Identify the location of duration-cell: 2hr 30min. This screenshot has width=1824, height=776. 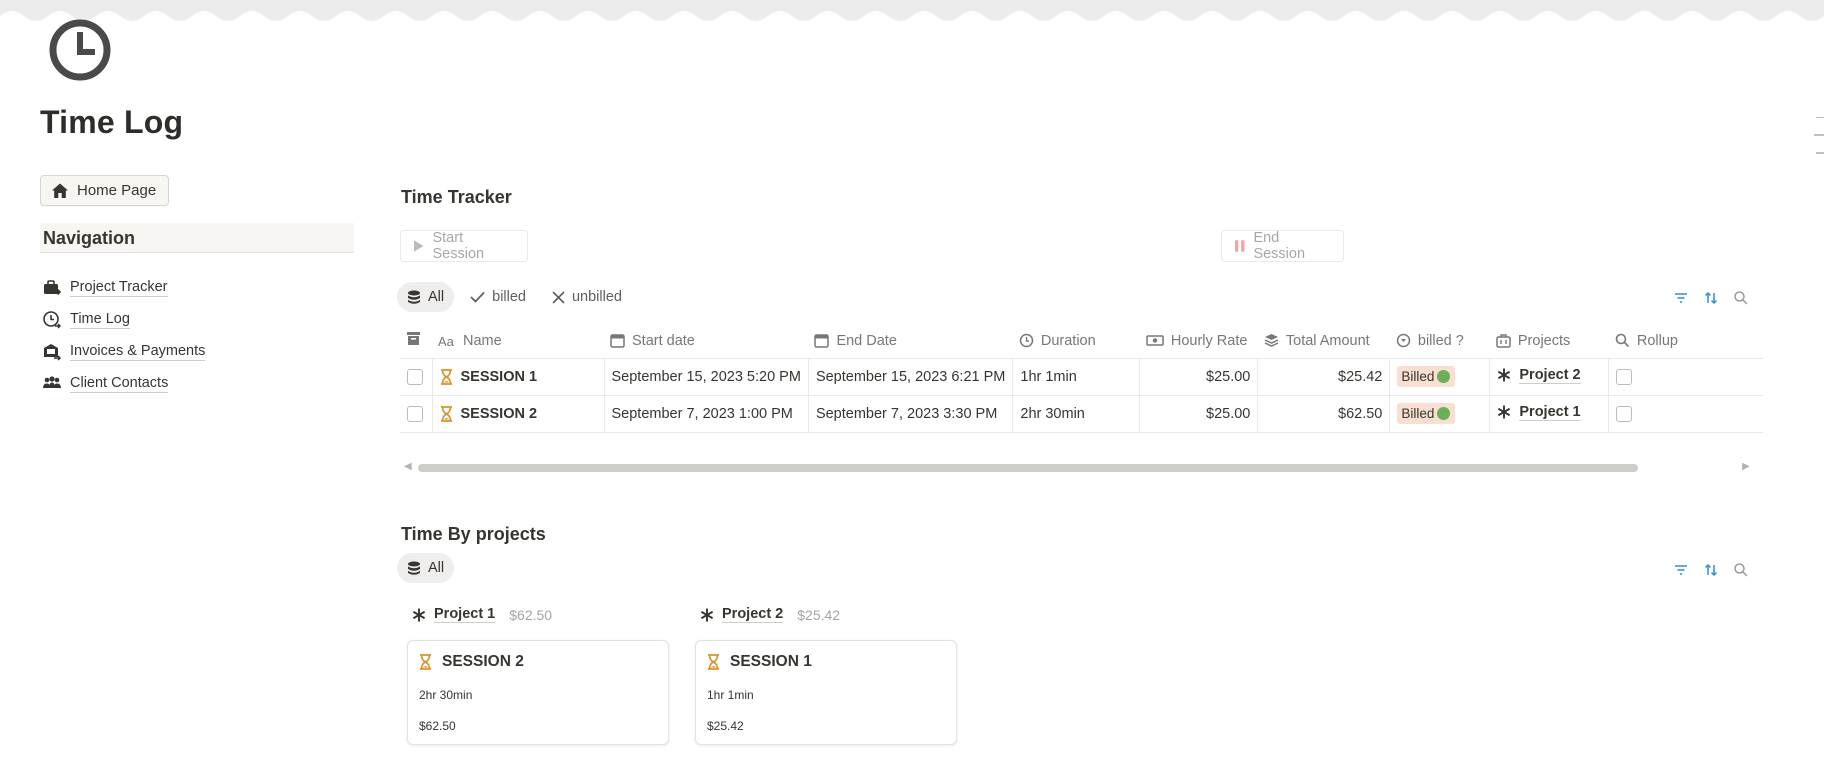
(1076, 414).